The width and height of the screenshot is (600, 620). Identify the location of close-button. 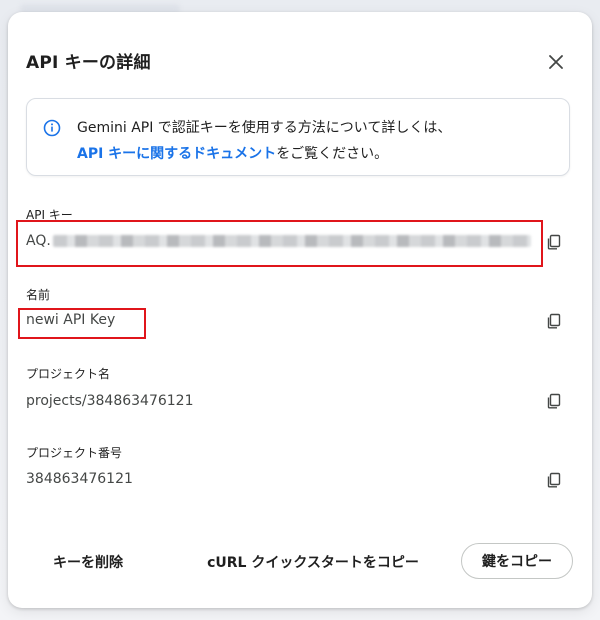
(556, 62).